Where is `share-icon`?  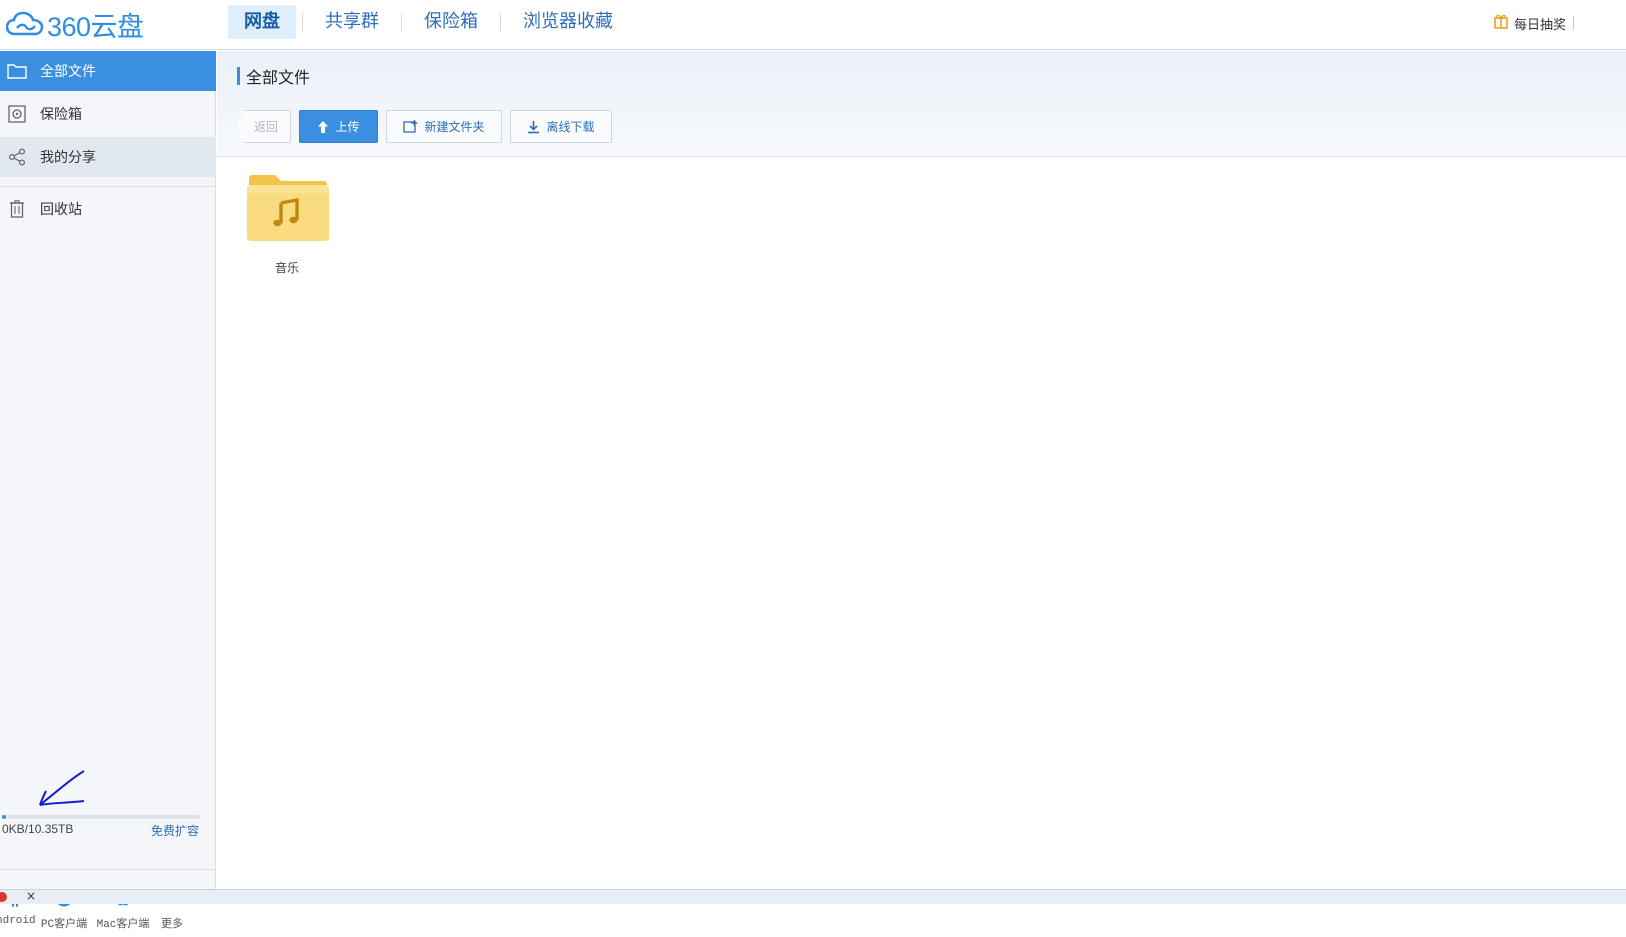
share-icon is located at coordinates (17, 157).